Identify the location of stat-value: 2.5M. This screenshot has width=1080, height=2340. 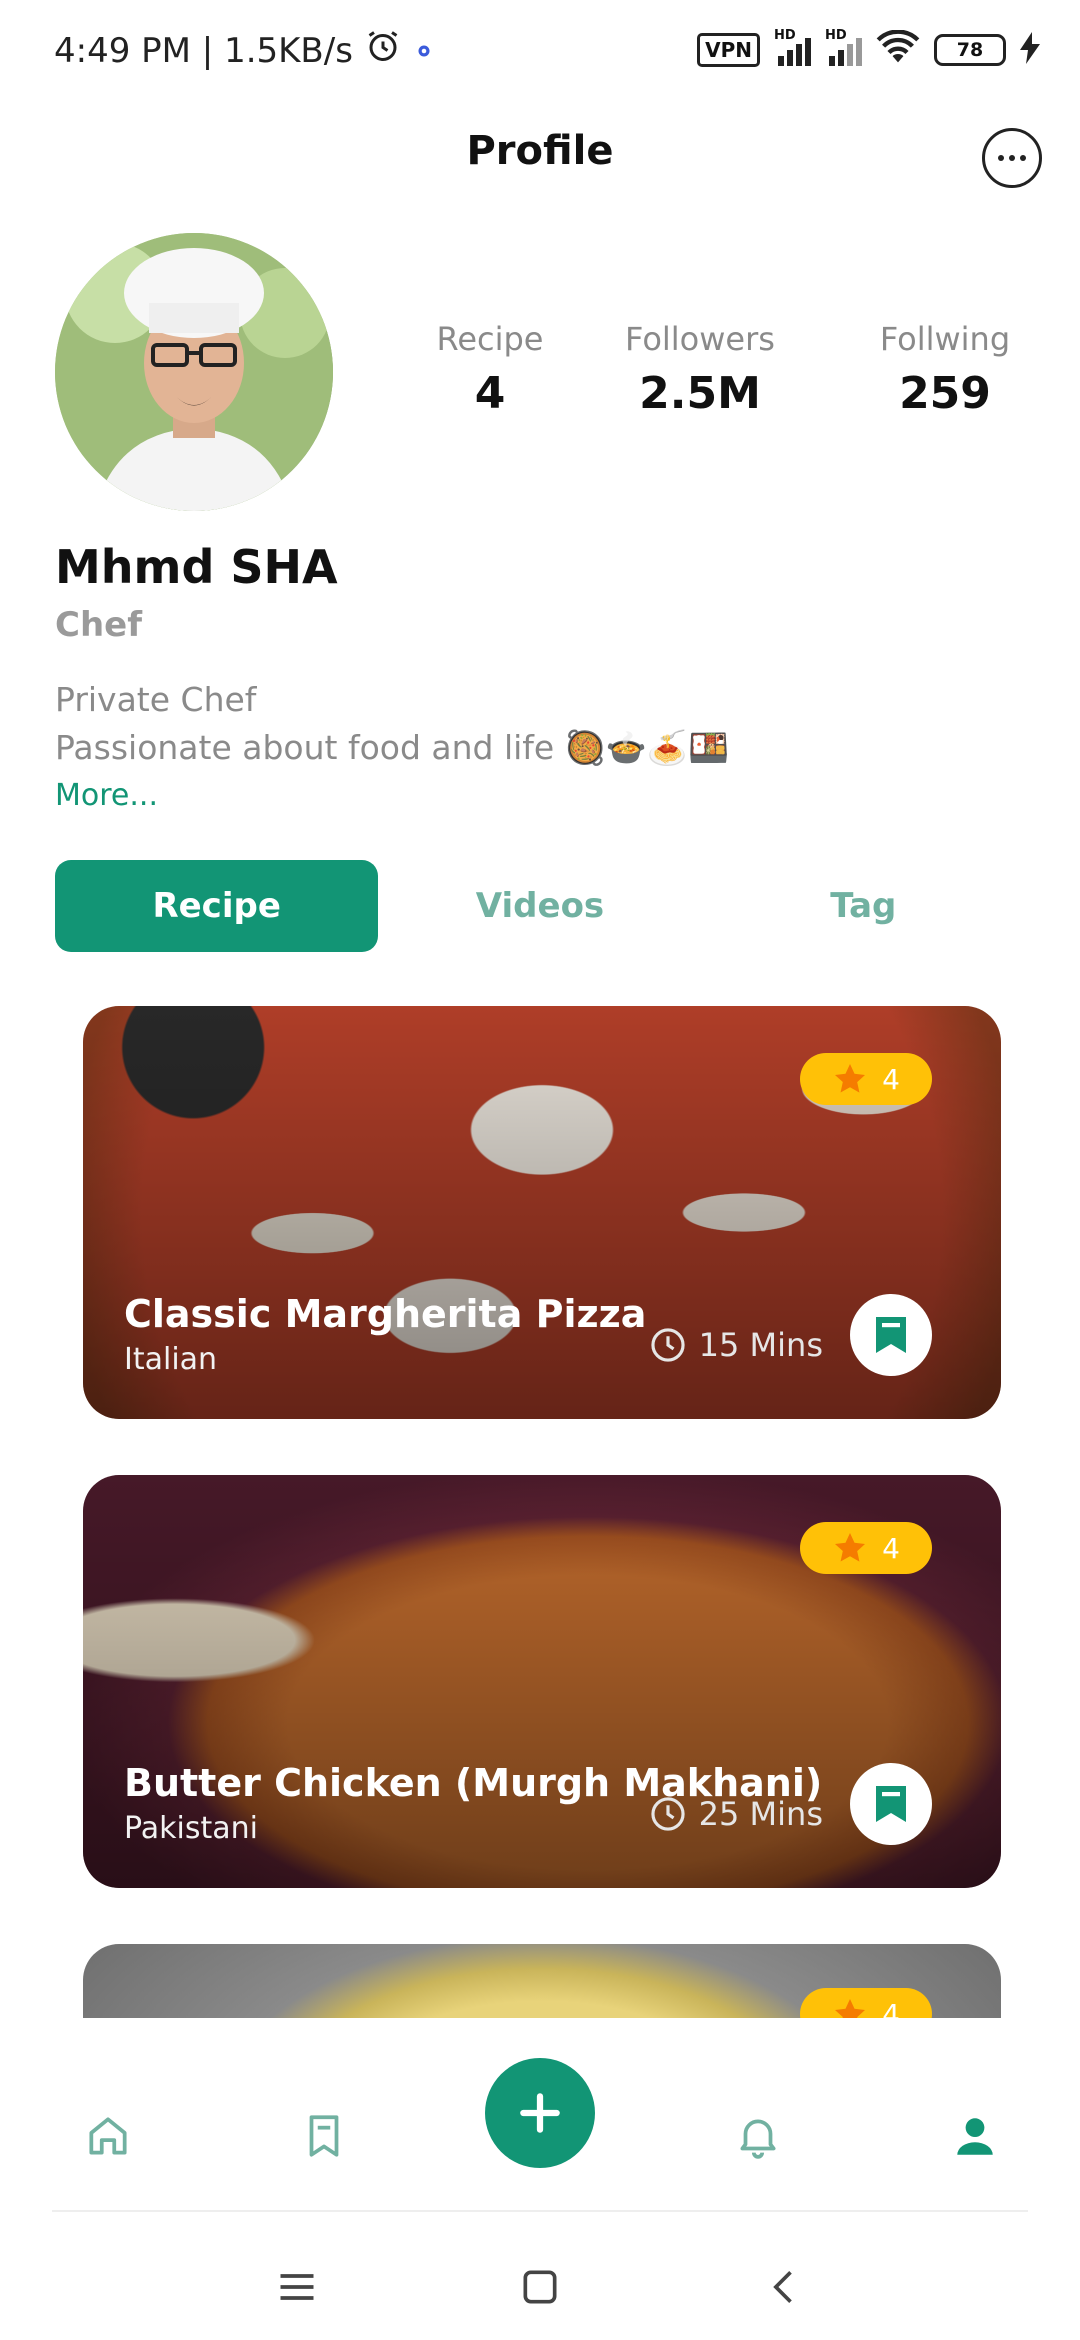
(700, 393).